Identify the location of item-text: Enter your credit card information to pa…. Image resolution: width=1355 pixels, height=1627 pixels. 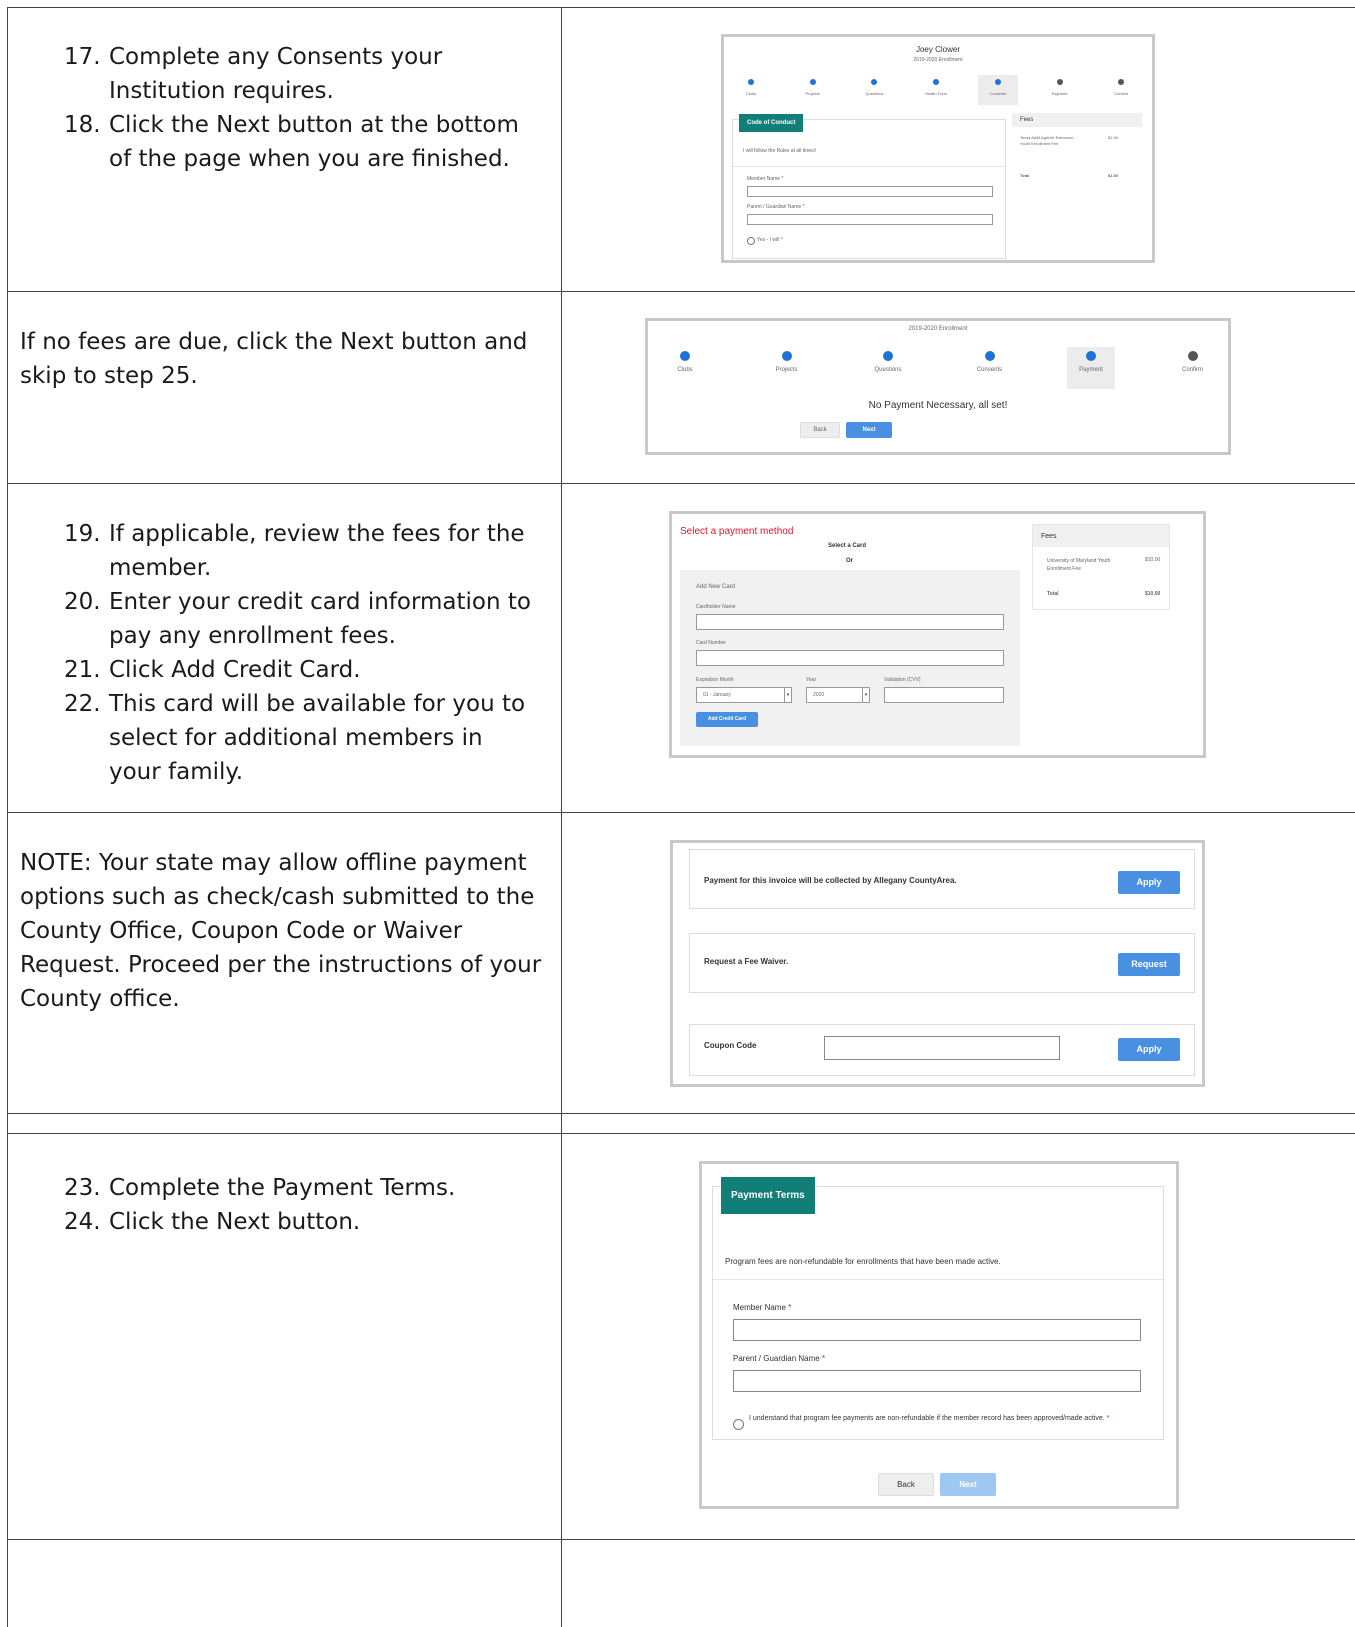
(320, 619).